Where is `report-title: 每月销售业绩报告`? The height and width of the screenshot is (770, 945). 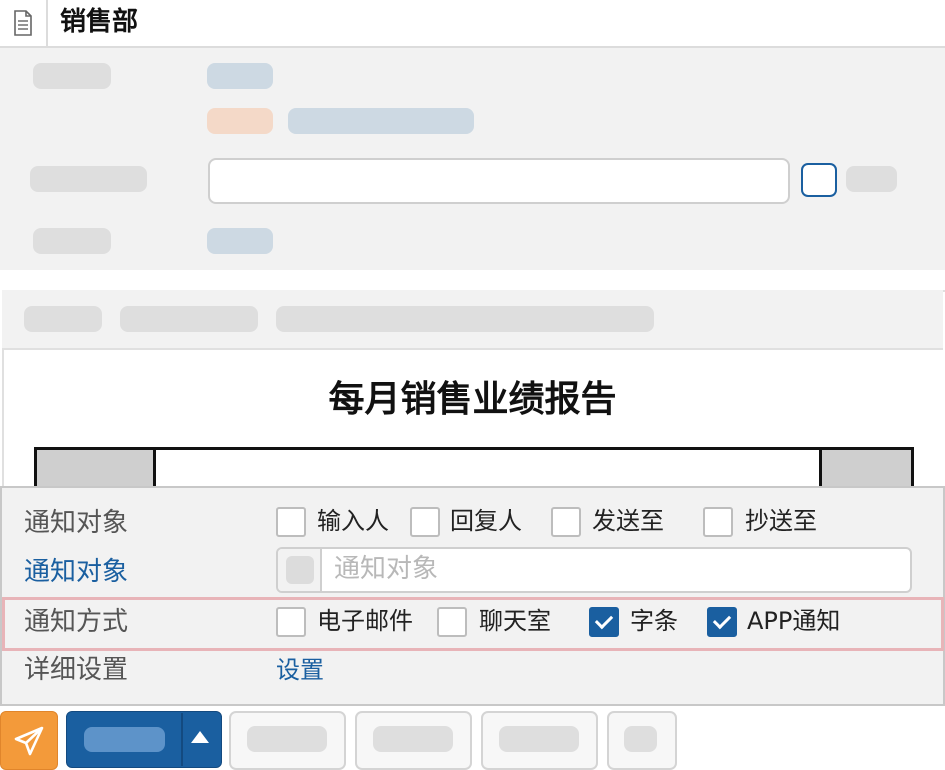
report-title: 每月销售业绩报告 is located at coordinates (472, 399).